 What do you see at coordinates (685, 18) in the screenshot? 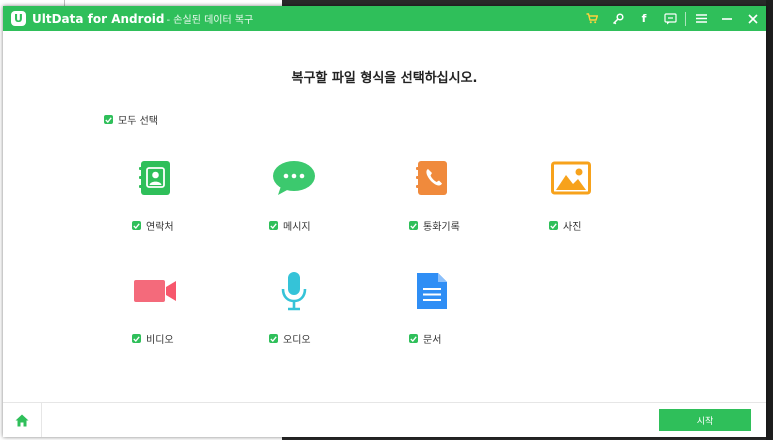
I see `title-bar-separator` at bounding box center [685, 18].